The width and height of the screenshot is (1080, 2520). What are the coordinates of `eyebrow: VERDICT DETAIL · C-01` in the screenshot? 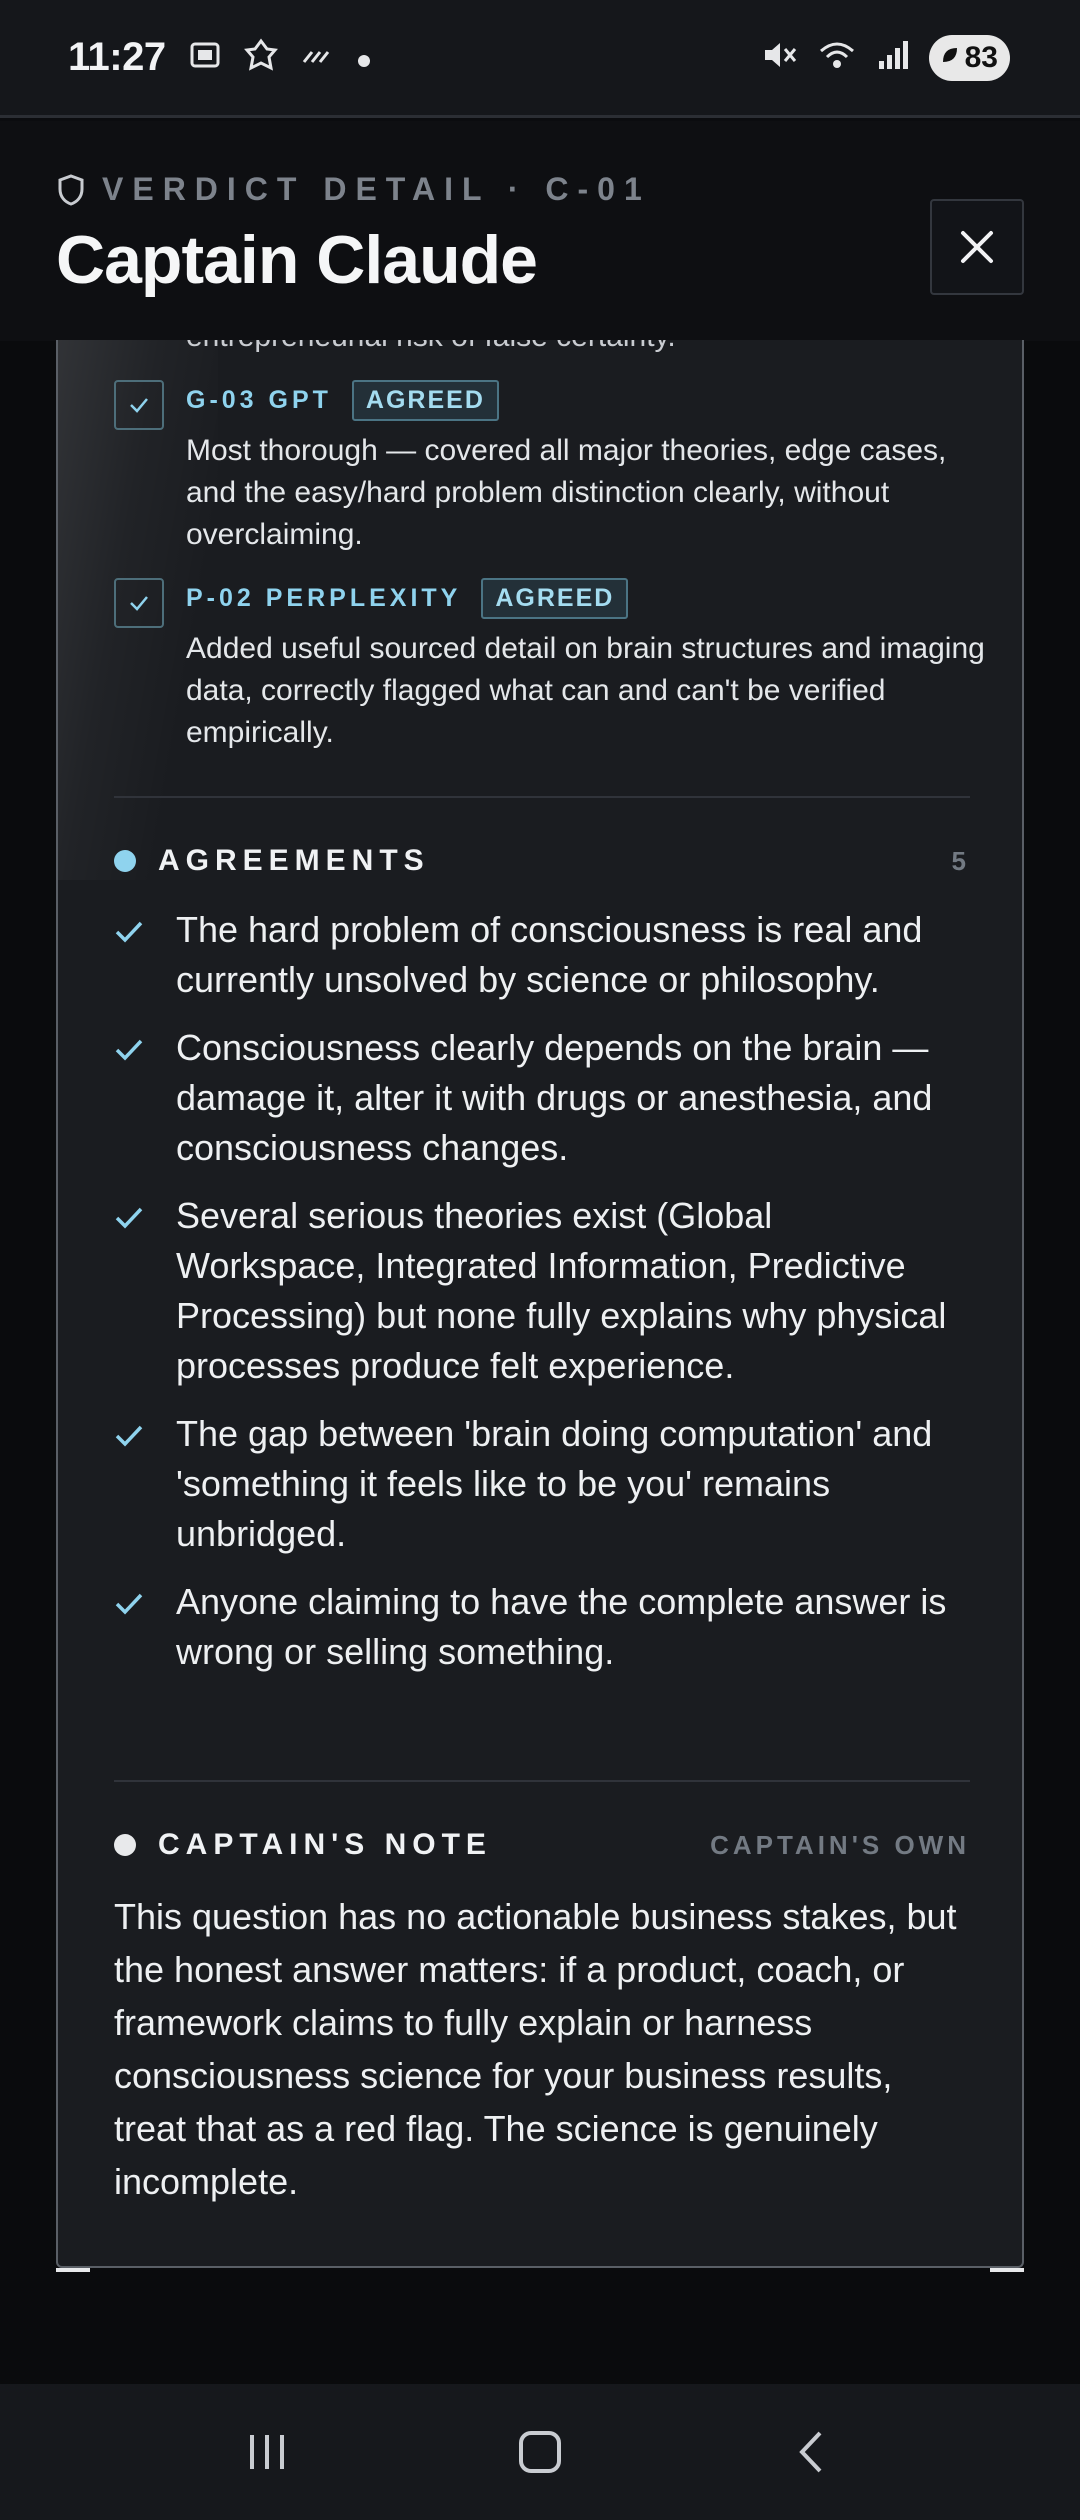 It's located at (353, 189).